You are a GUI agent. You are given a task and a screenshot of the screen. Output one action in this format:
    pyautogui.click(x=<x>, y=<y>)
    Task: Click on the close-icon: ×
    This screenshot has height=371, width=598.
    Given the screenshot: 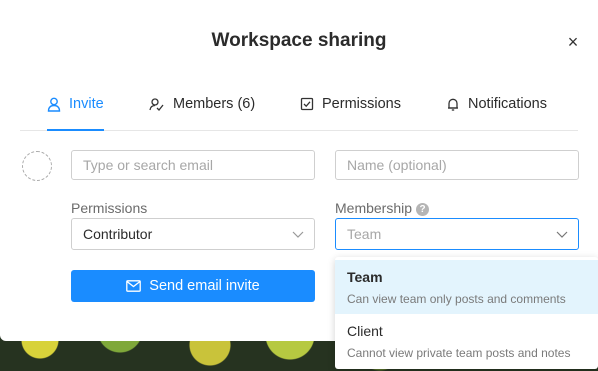 What is the action you would take?
    pyautogui.click(x=573, y=42)
    